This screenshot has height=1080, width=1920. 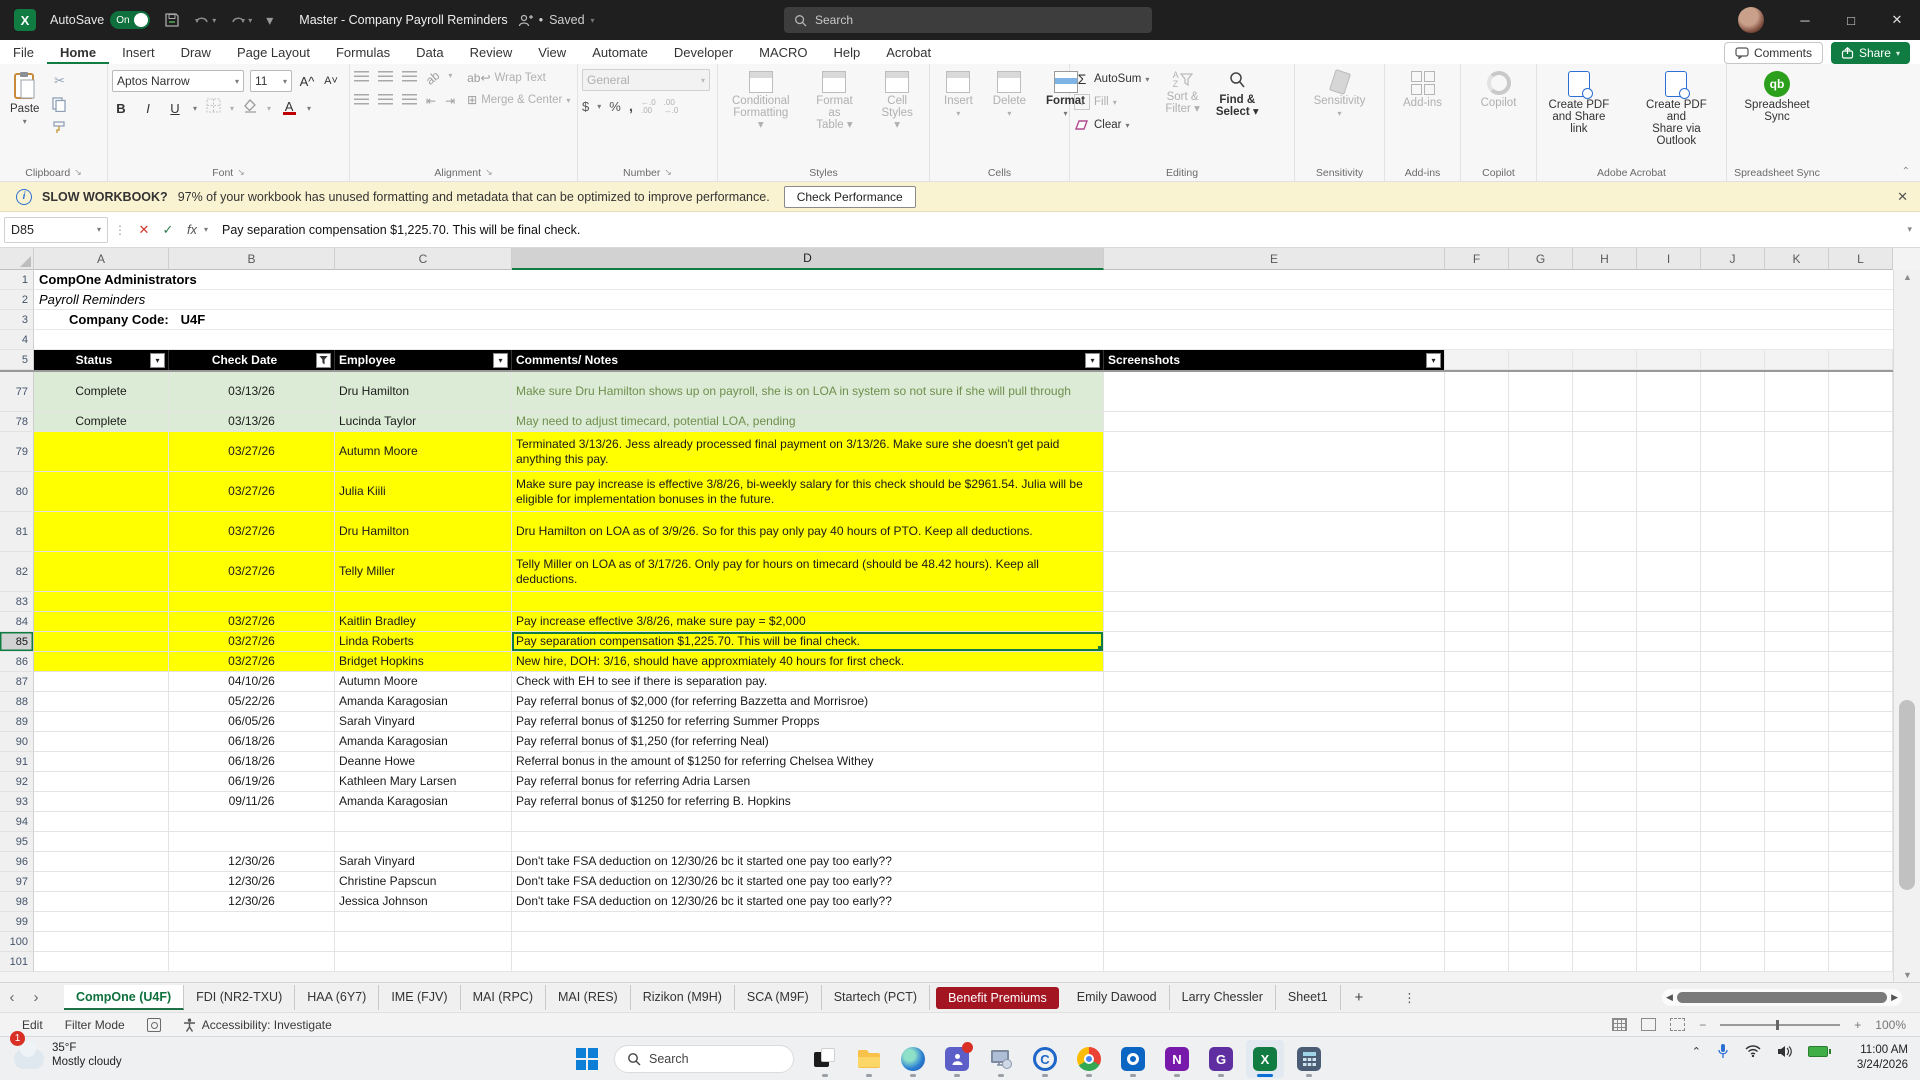 What do you see at coordinates (17, 702) in the screenshot?
I see `row-number: 88` at bounding box center [17, 702].